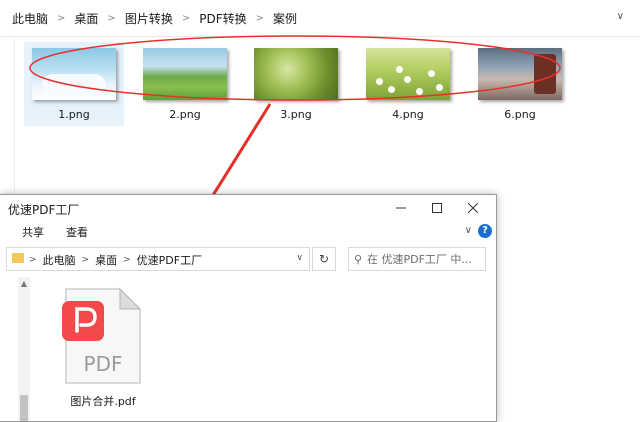 This screenshot has width=640, height=422. Describe the element at coordinates (185, 114) in the screenshot. I see `file-name: 2.png` at that location.